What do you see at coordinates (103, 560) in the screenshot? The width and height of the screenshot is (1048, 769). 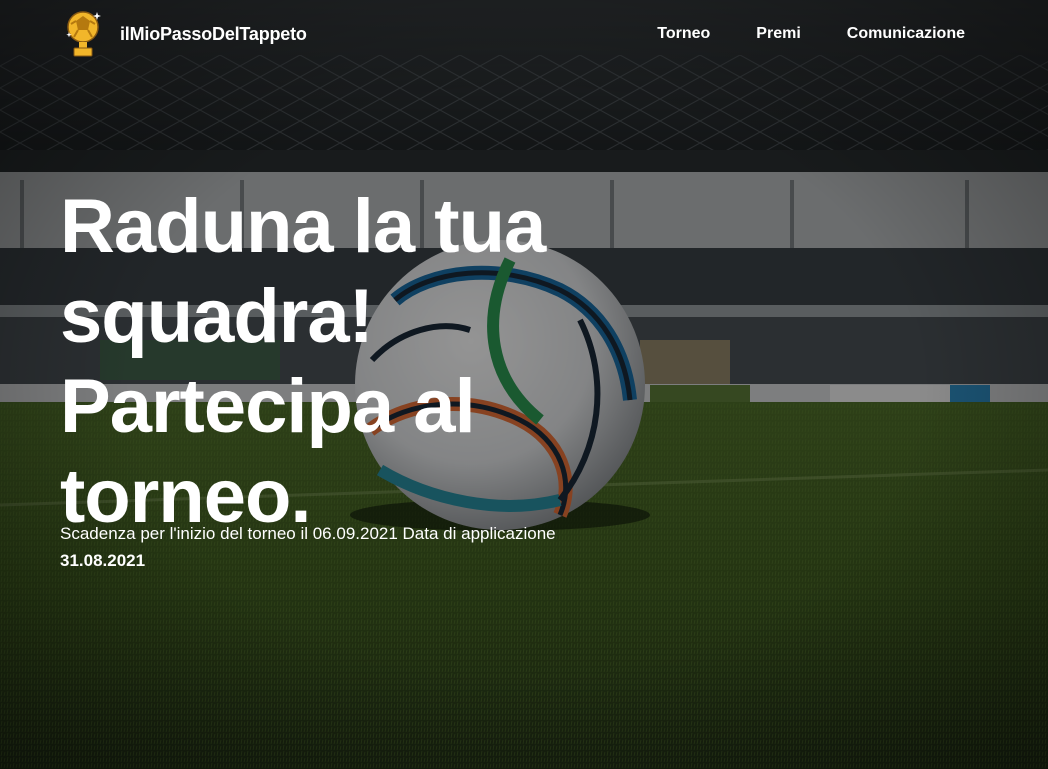 I see `application-date: 31.08.2021` at bounding box center [103, 560].